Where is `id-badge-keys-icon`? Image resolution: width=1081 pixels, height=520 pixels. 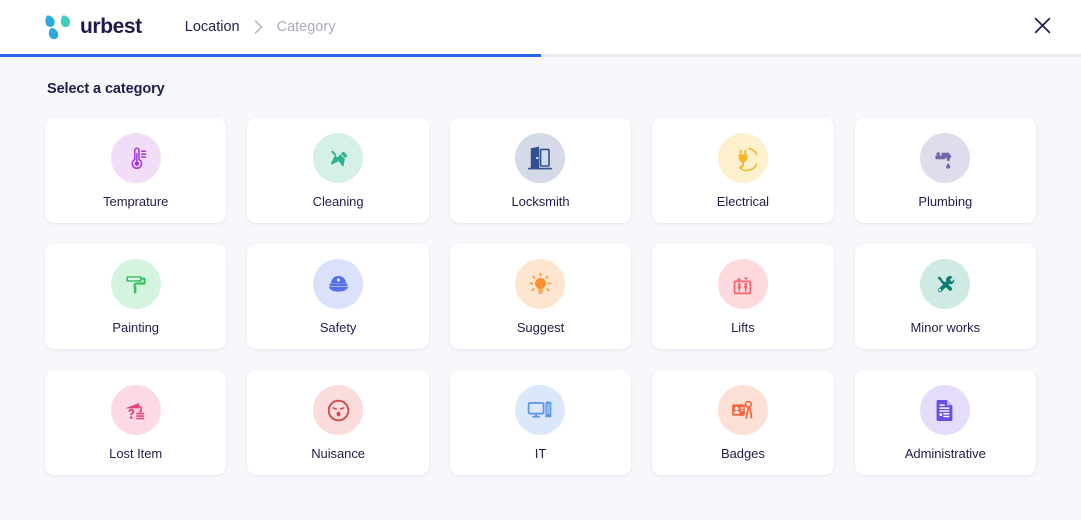
id-badge-keys-icon is located at coordinates (742, 410).